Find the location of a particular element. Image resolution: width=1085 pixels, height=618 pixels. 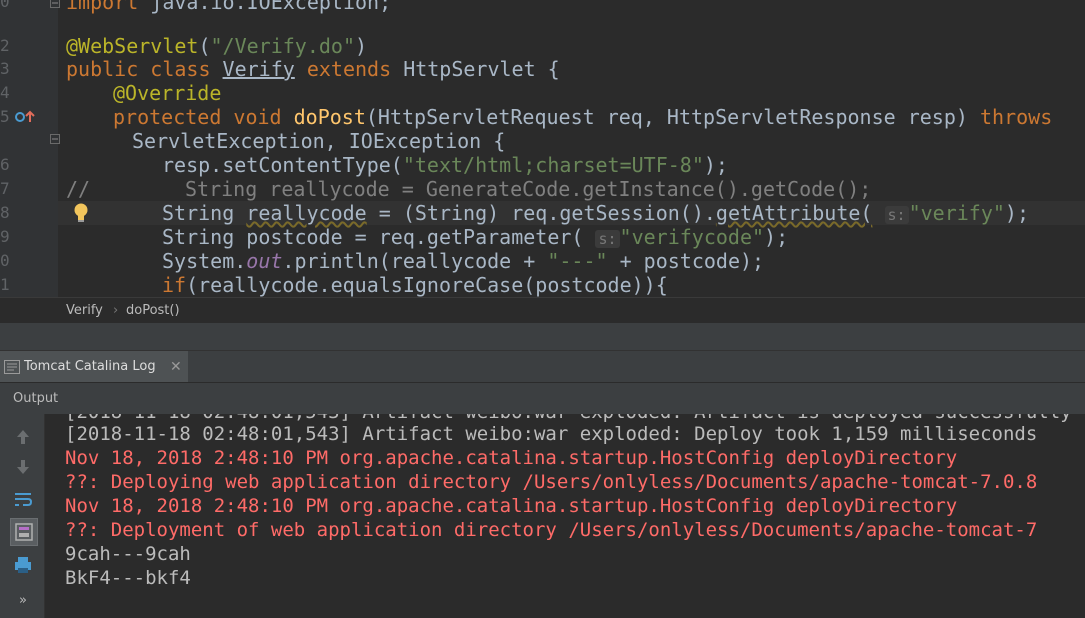

code-token: ServletException, IOException { is located at coordinates (319, 141).